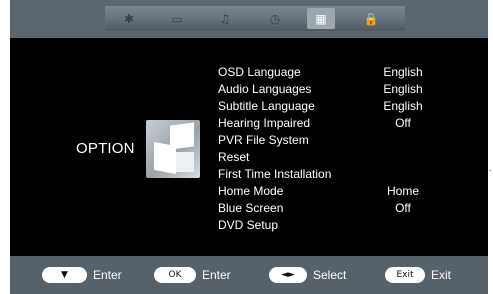 The height and width of the screenshot is (294, 493). I want to click on menu-item-blue-screen: Blue Screen Off, so click(333, 208).